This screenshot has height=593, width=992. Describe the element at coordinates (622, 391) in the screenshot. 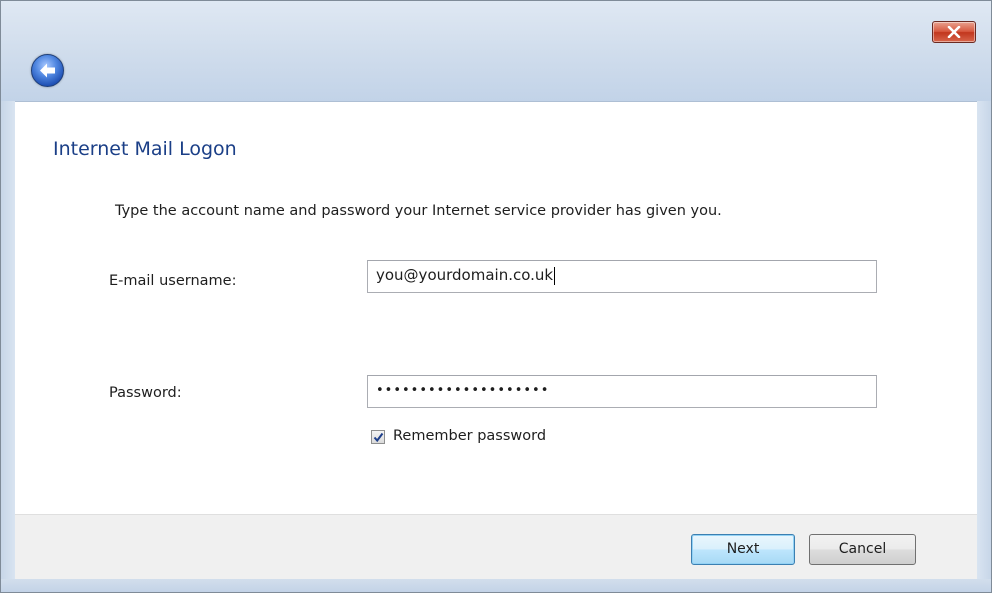

I see `password-field: ••••••••••••••••••••` at that location.